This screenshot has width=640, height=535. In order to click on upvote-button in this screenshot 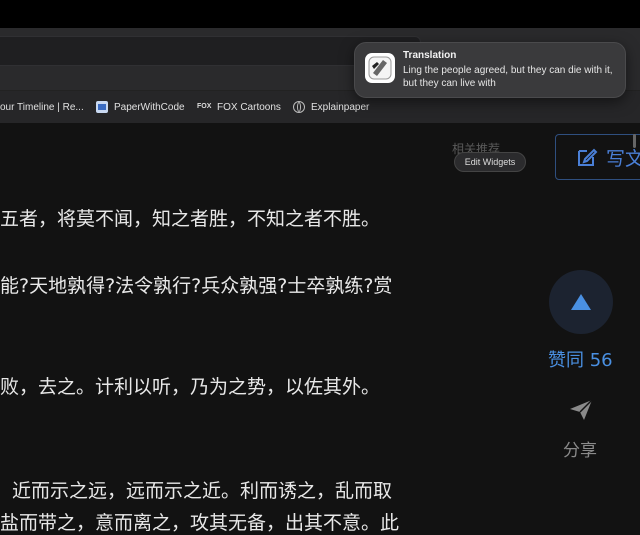, I will do `click(581, 302)`.